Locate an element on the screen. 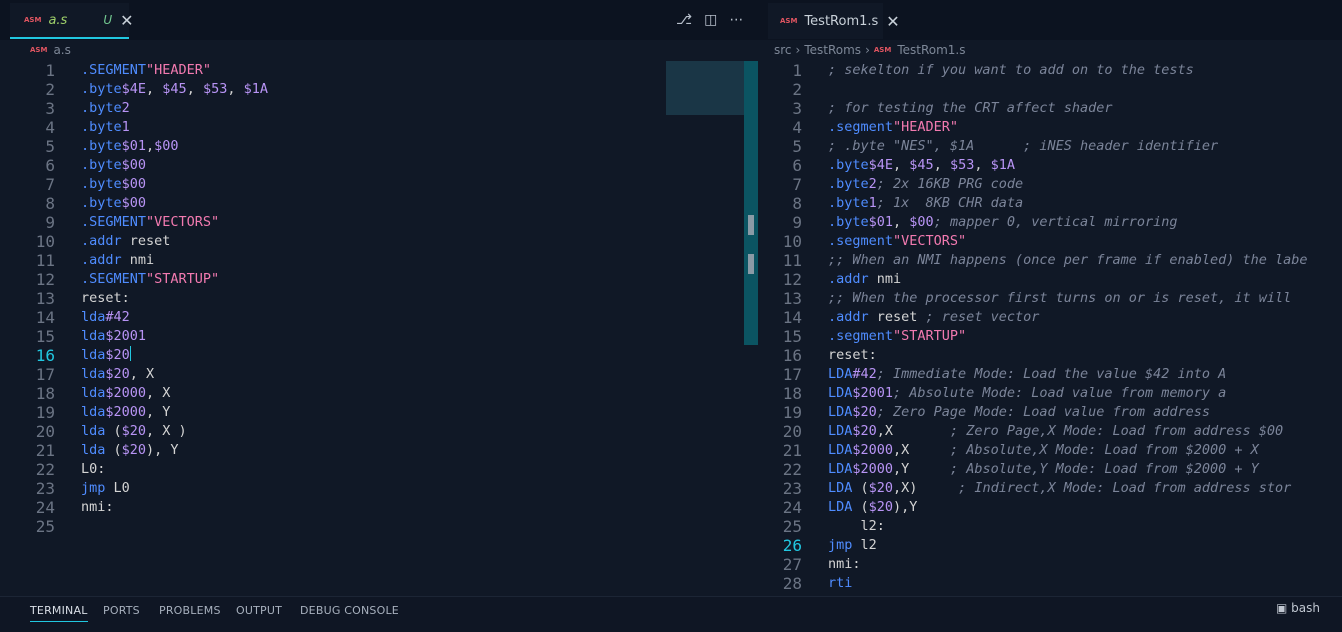 This screenshot has width=1342, height=632. code-line: 13 reset: is located at coordinates (379, 298).